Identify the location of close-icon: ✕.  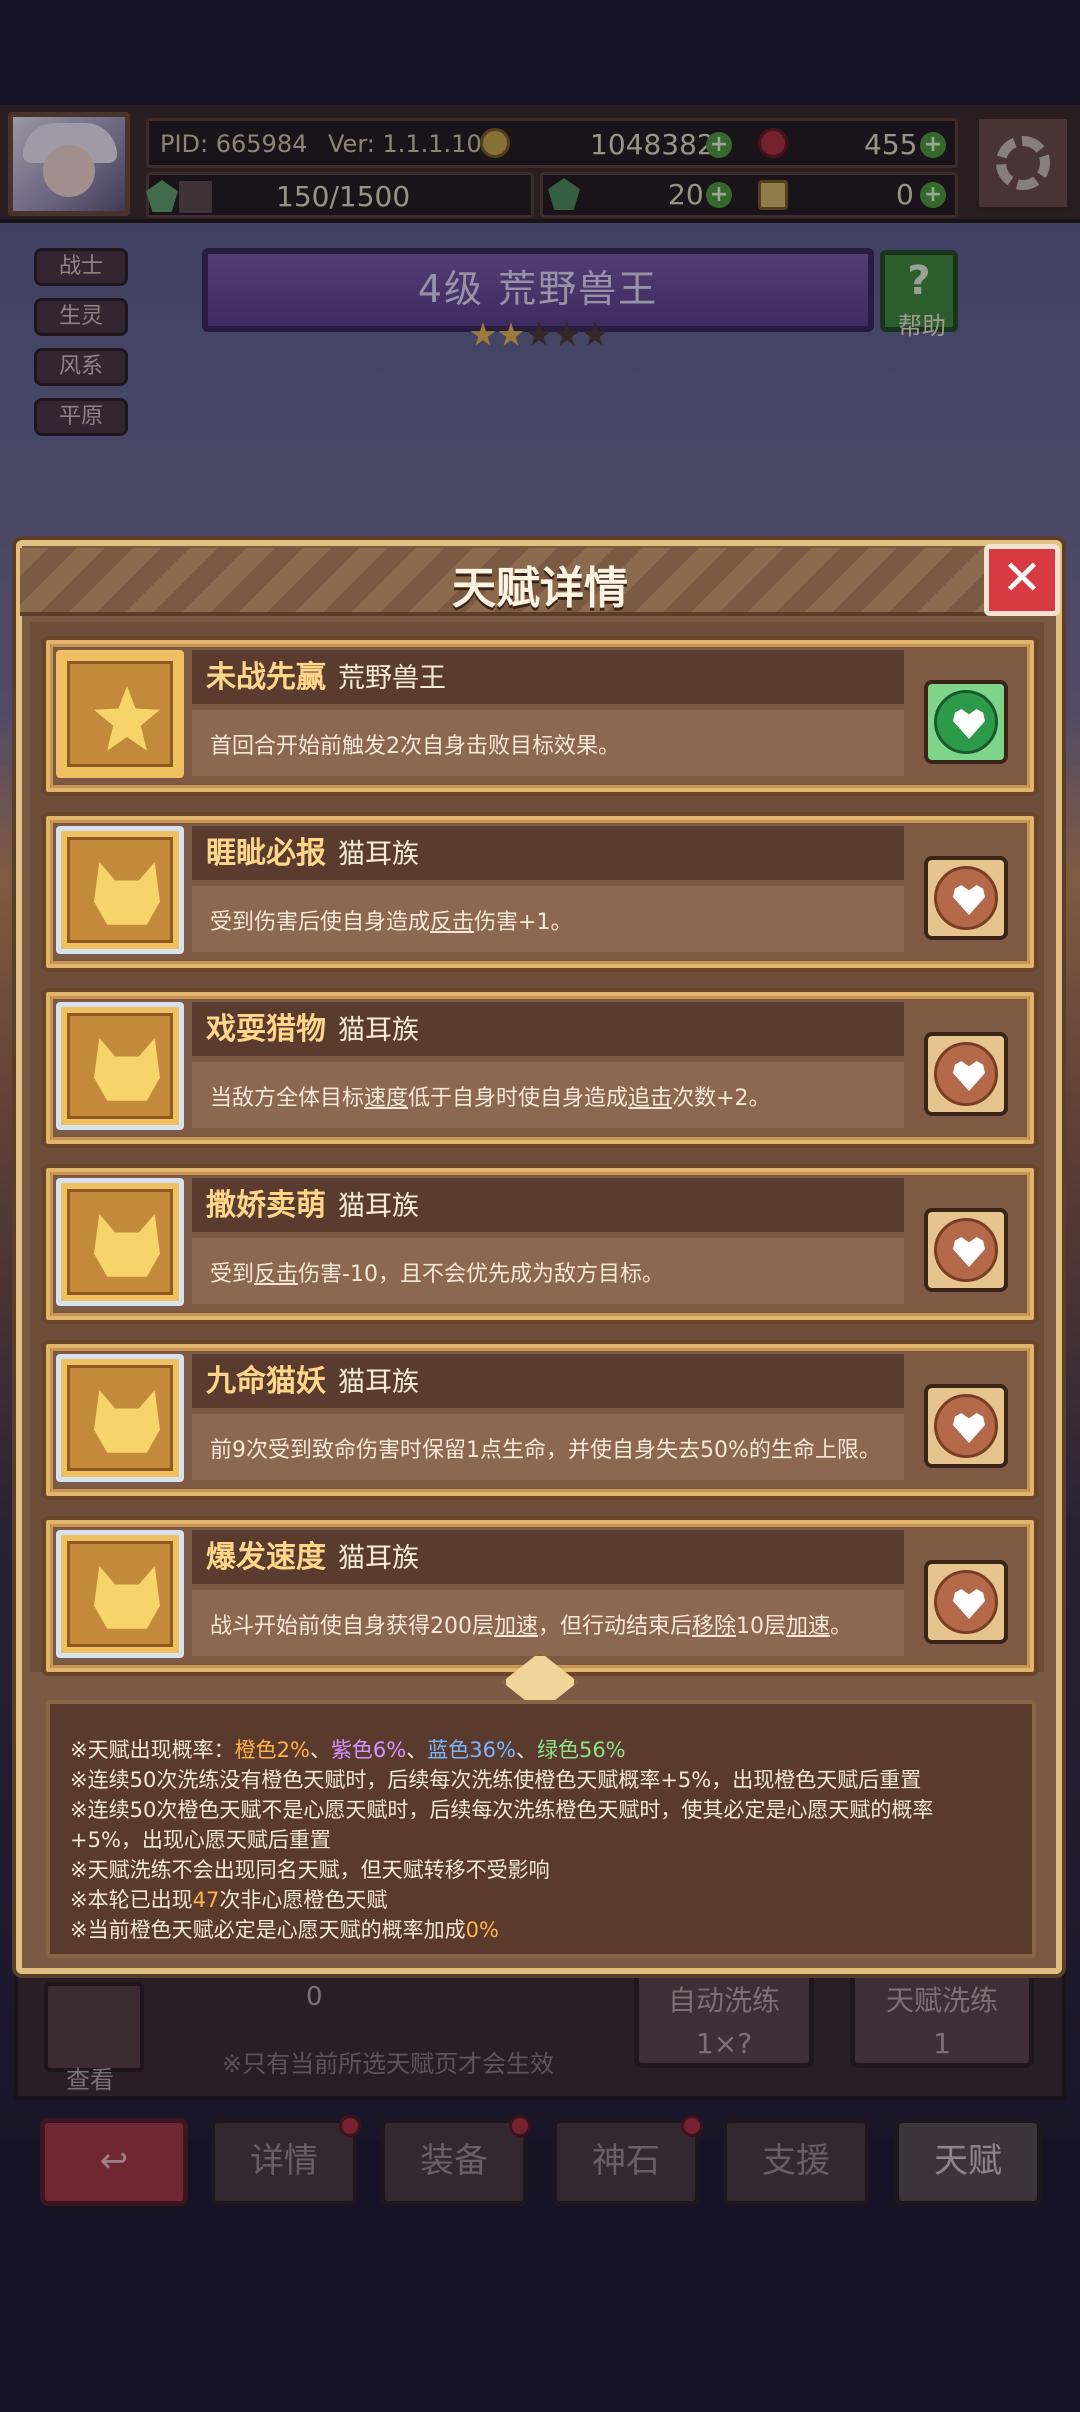
(1022, 578).